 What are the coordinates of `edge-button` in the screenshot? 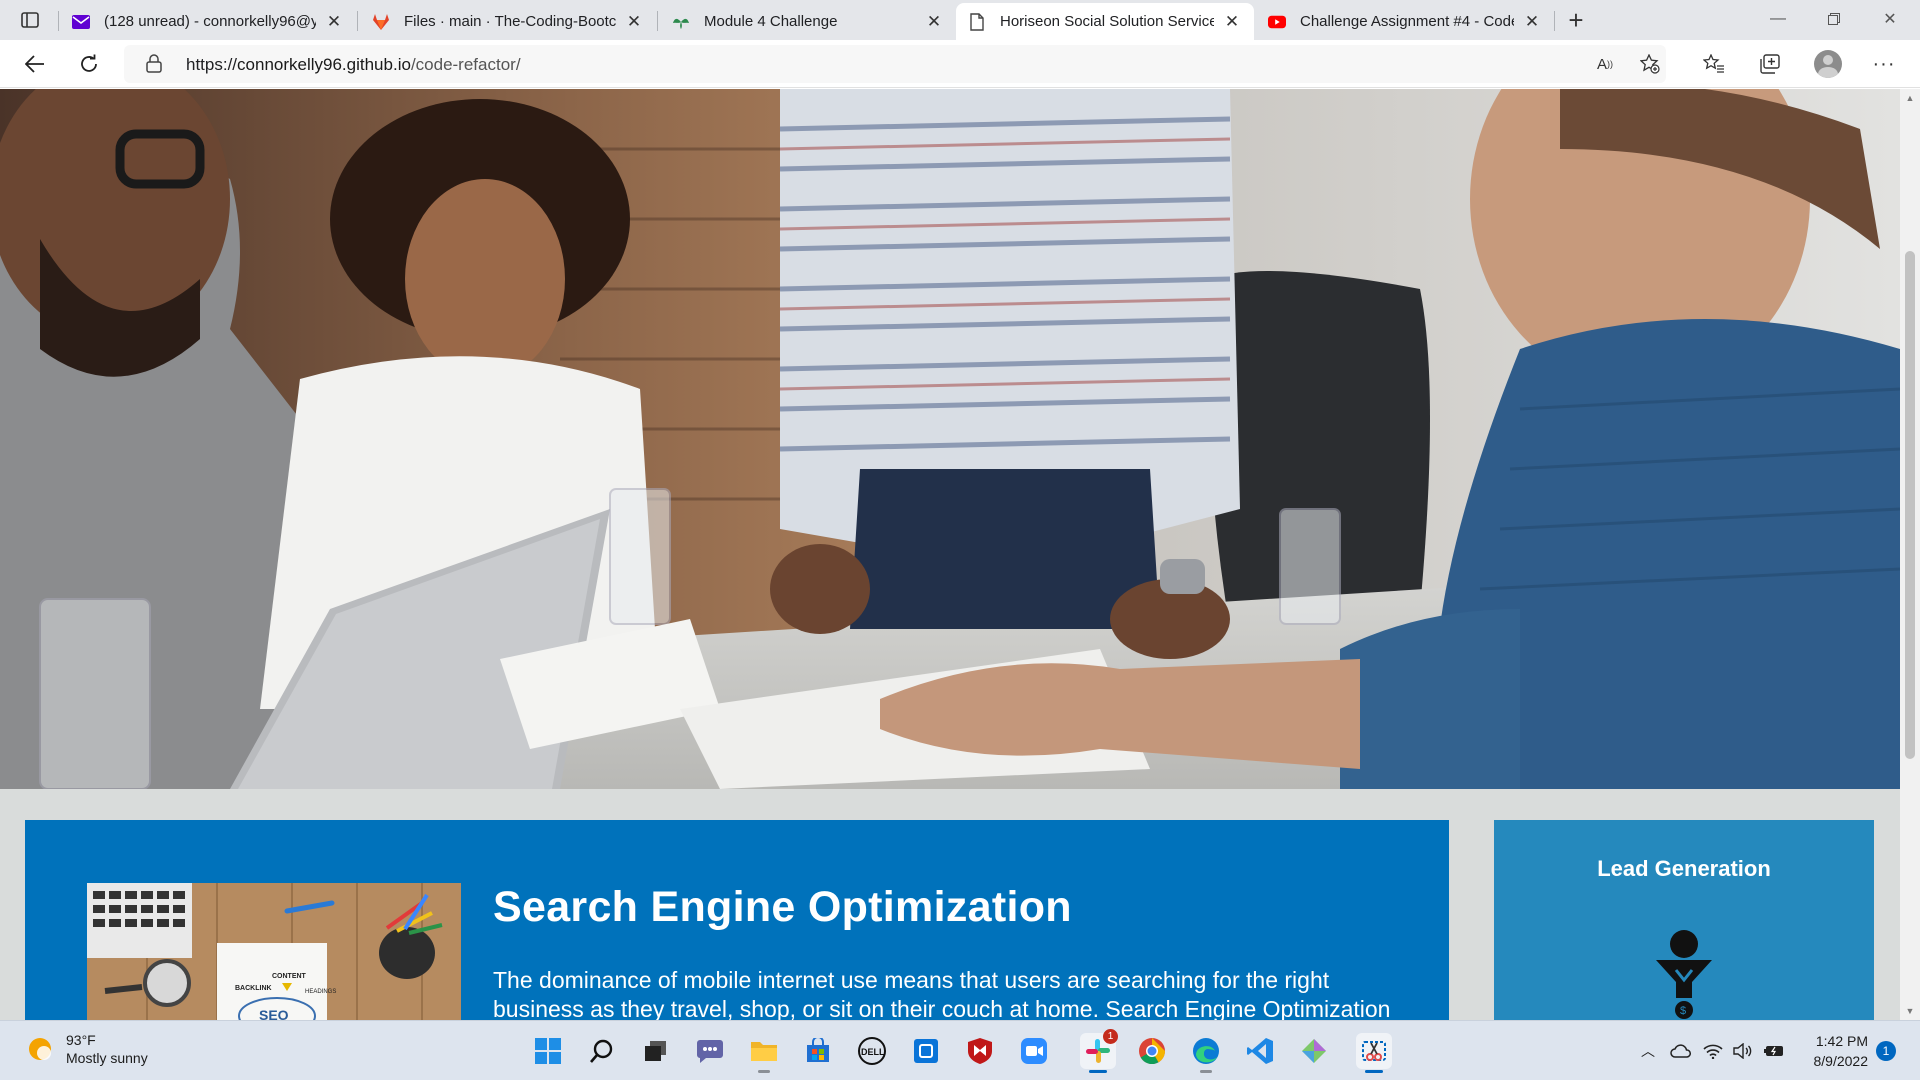 It's located at (1206, 1053).